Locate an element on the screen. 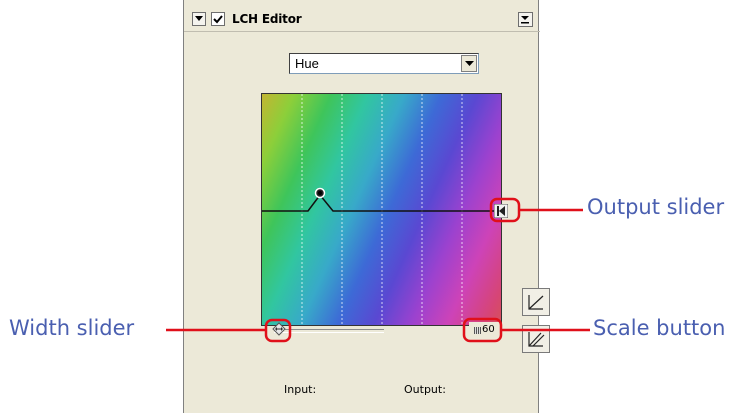  width-slider-handle is located at coordinates (279, 329).